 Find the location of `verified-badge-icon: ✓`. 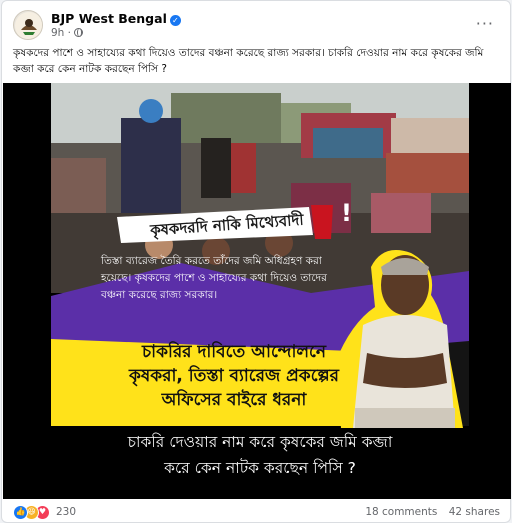

verified-badge-icon: ✓ is located at coordinates (175, 20).